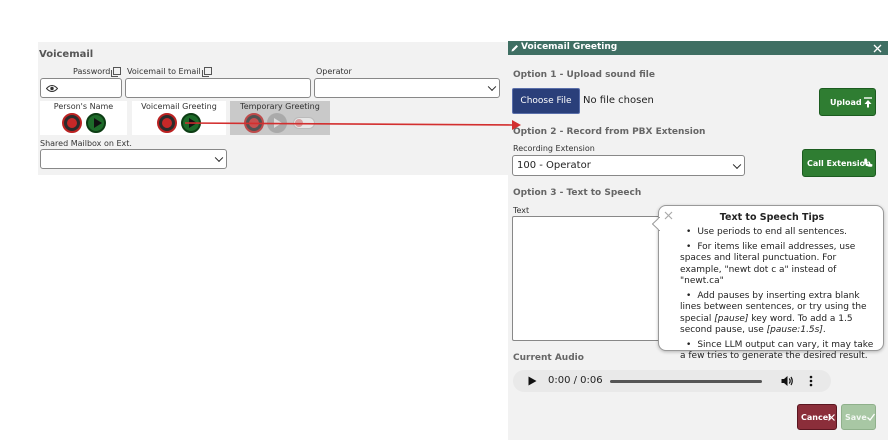  I want to click on audio-seek-bar, so click(686, 381).